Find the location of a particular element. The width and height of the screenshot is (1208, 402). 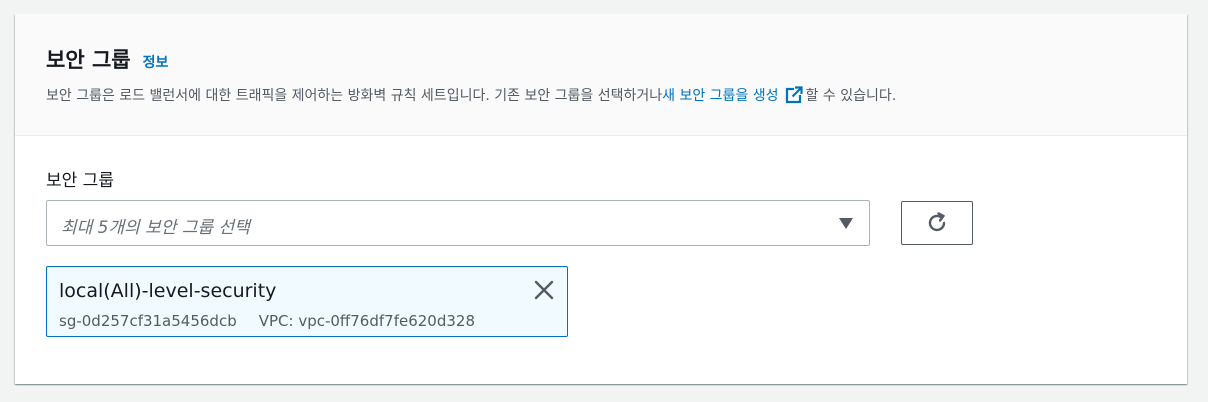

refresh-button is located at coordinates (937, 223).